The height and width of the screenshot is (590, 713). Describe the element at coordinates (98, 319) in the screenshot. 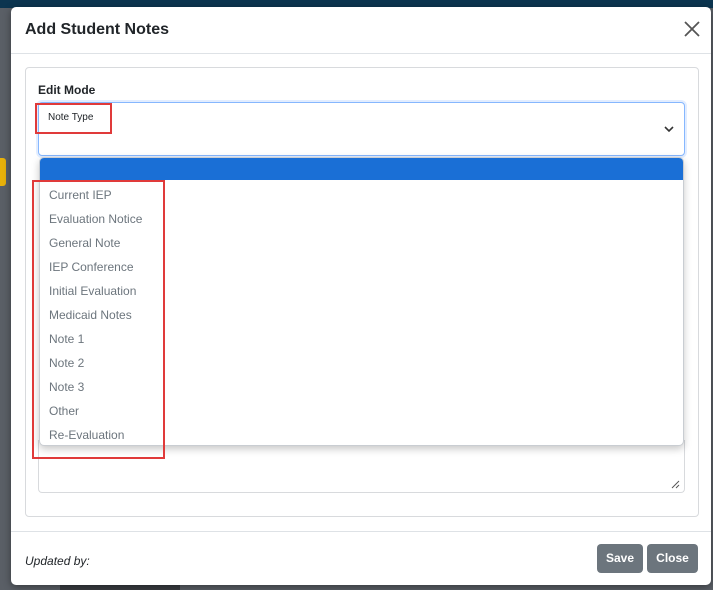

I see `annotation-box-options` at that location.